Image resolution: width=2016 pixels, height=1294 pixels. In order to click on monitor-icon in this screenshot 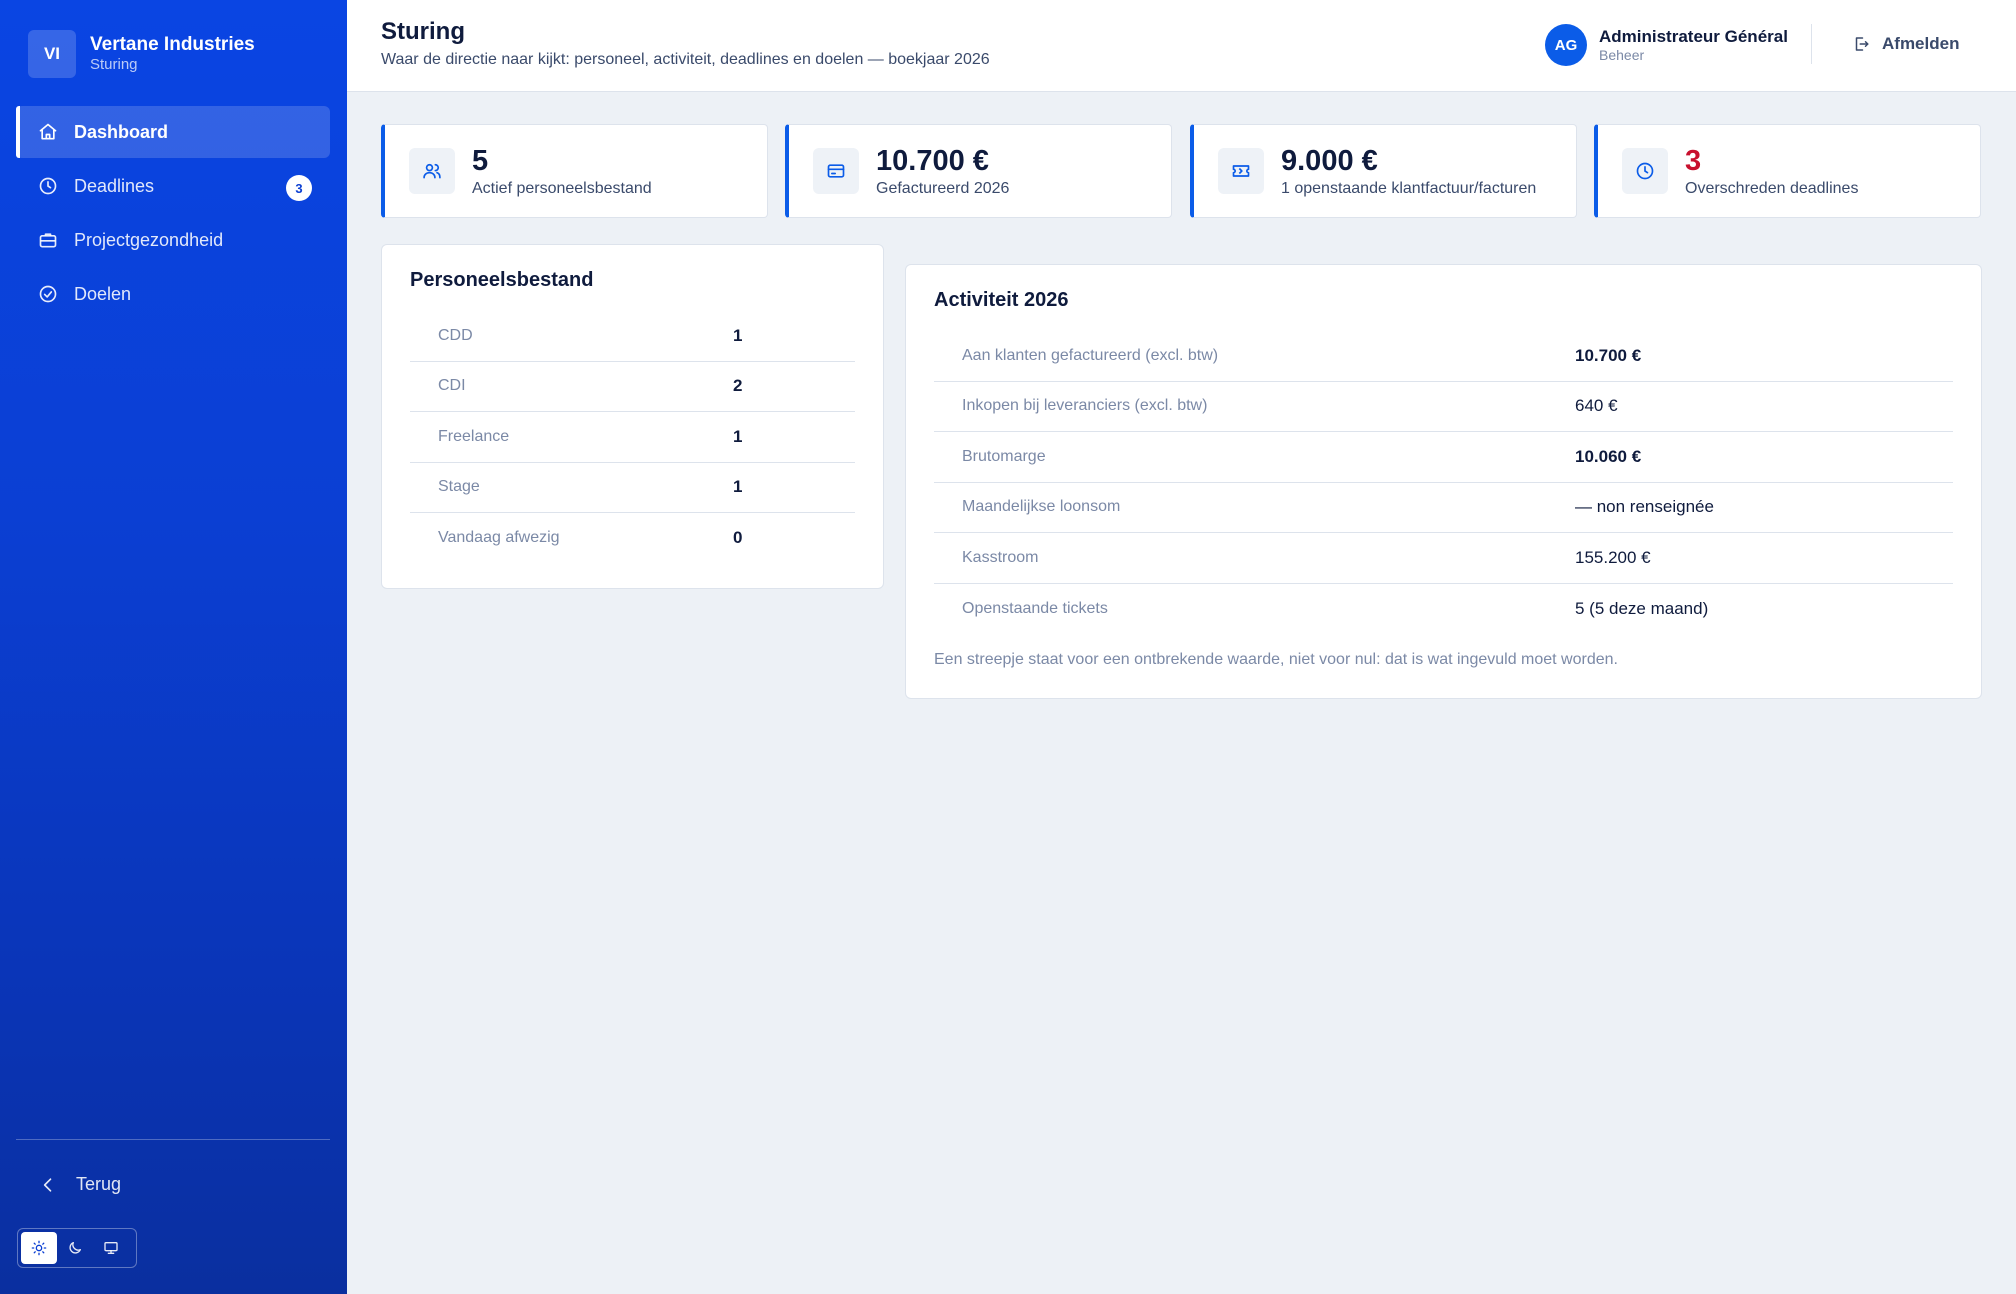, I will do `click(111, 1248)`.